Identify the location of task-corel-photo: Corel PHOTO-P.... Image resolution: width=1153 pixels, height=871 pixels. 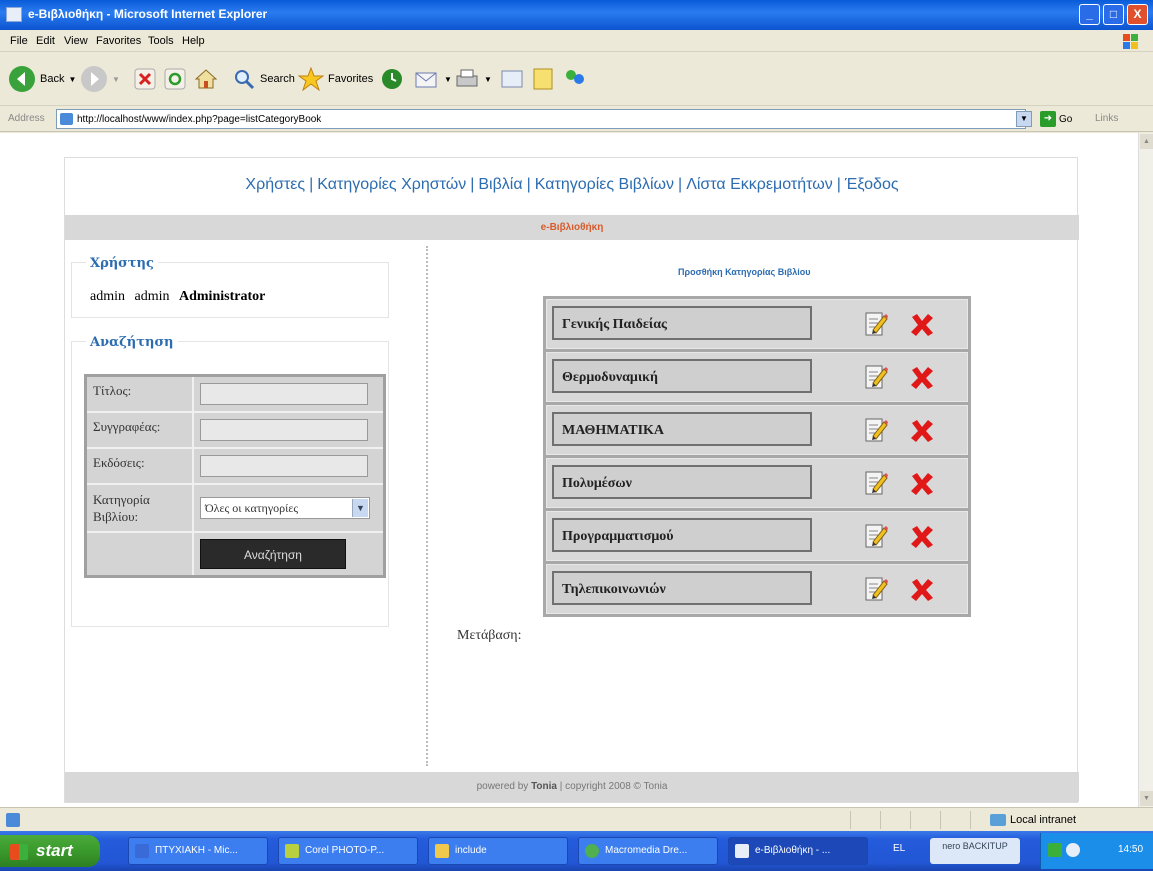
(348, 851).